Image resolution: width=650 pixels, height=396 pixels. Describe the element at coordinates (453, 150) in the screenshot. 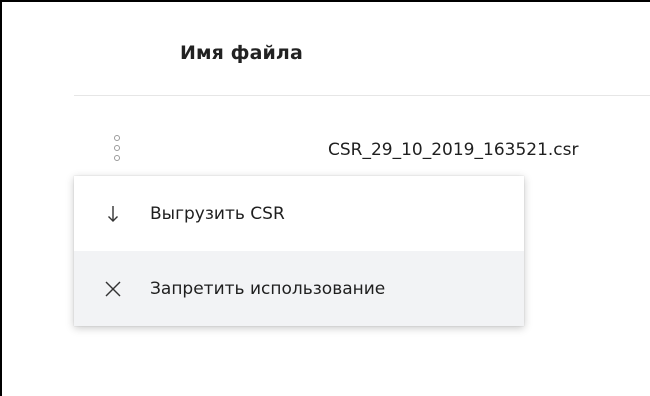

I see `table-row-filename: CSR_29_10_2019_163521.csr` at that location.